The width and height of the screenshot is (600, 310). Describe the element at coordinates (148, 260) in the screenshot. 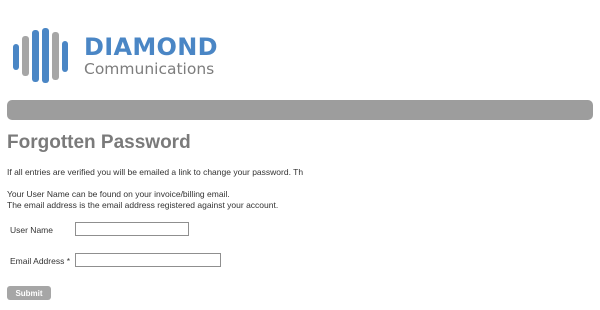

I see `email-input` at that location.